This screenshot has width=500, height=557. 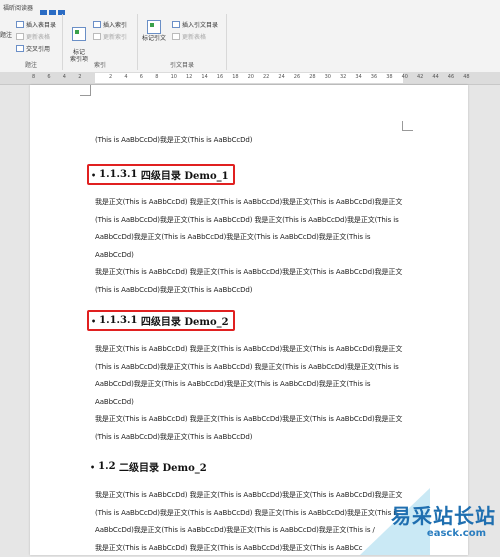 I want to click on group-index: 标记 索引项 插入索引 更新索引 索引, so click(x=100, y=42).